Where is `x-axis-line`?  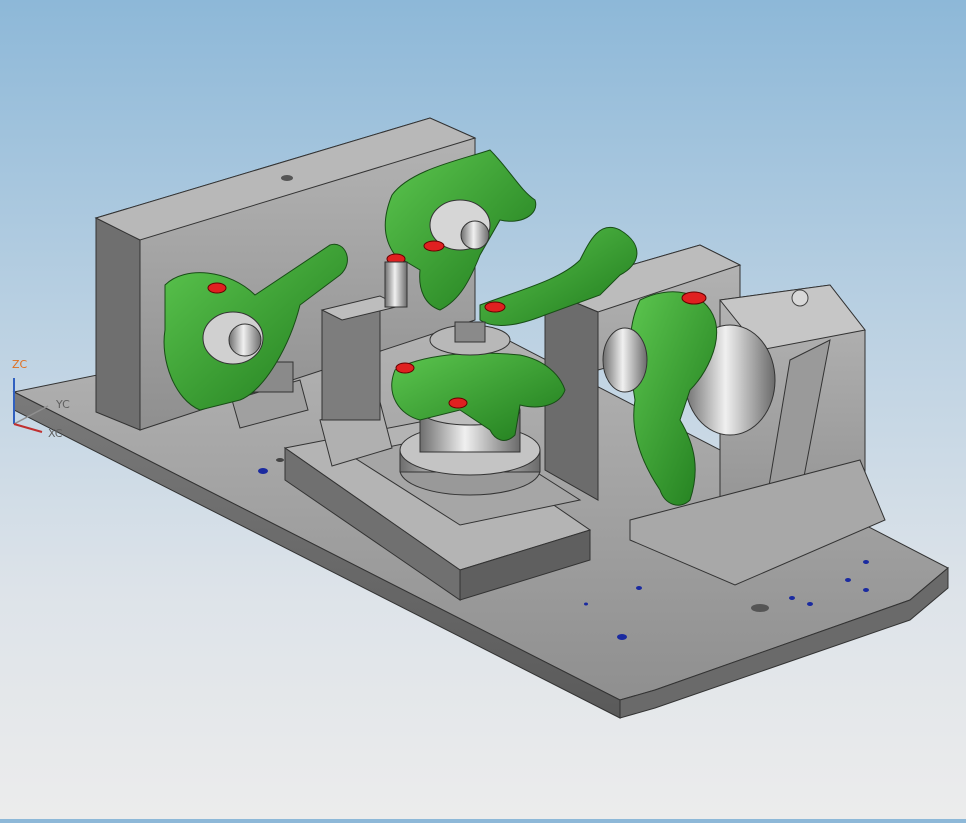
x-axis-line is located at coordinates (28, 428).